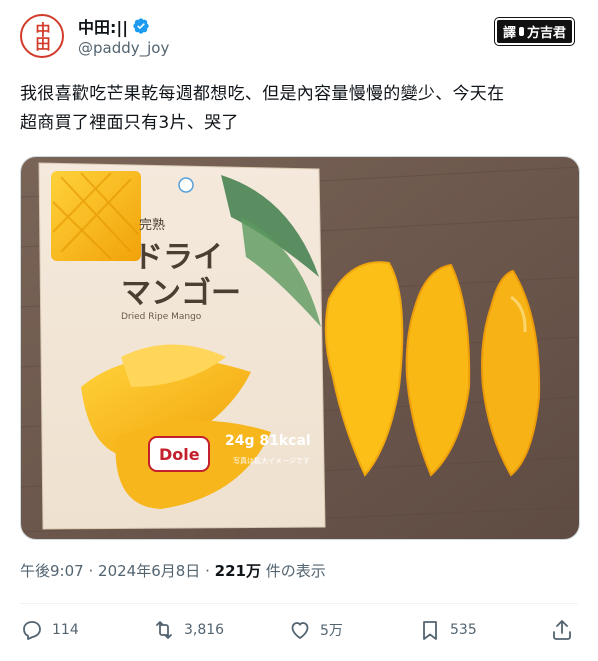 The width and height of the screenshot is (598, 661). What do you see at coordinates (164, 630) in the screenshot?
I see `retweet-icon` at bounding box center [164, 630].